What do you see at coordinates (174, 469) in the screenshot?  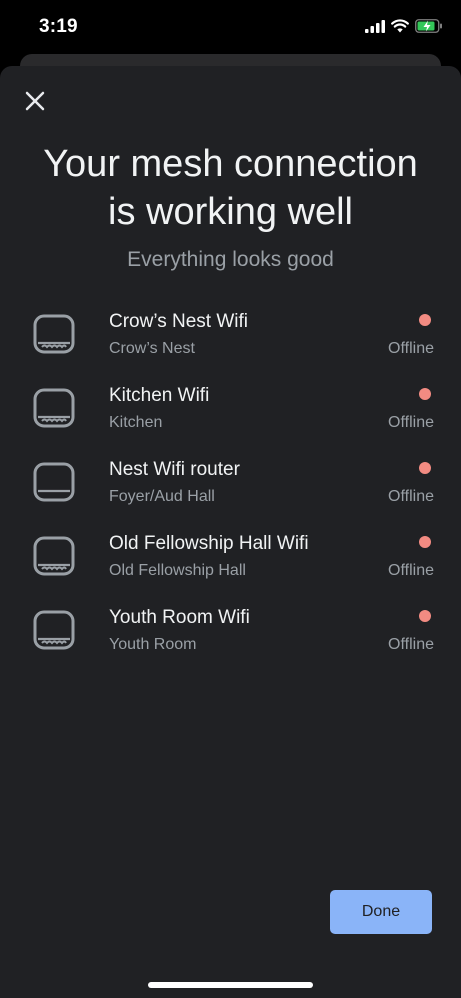 I see `device-name: Nest Wifi router` at bounding box center [174, 469].